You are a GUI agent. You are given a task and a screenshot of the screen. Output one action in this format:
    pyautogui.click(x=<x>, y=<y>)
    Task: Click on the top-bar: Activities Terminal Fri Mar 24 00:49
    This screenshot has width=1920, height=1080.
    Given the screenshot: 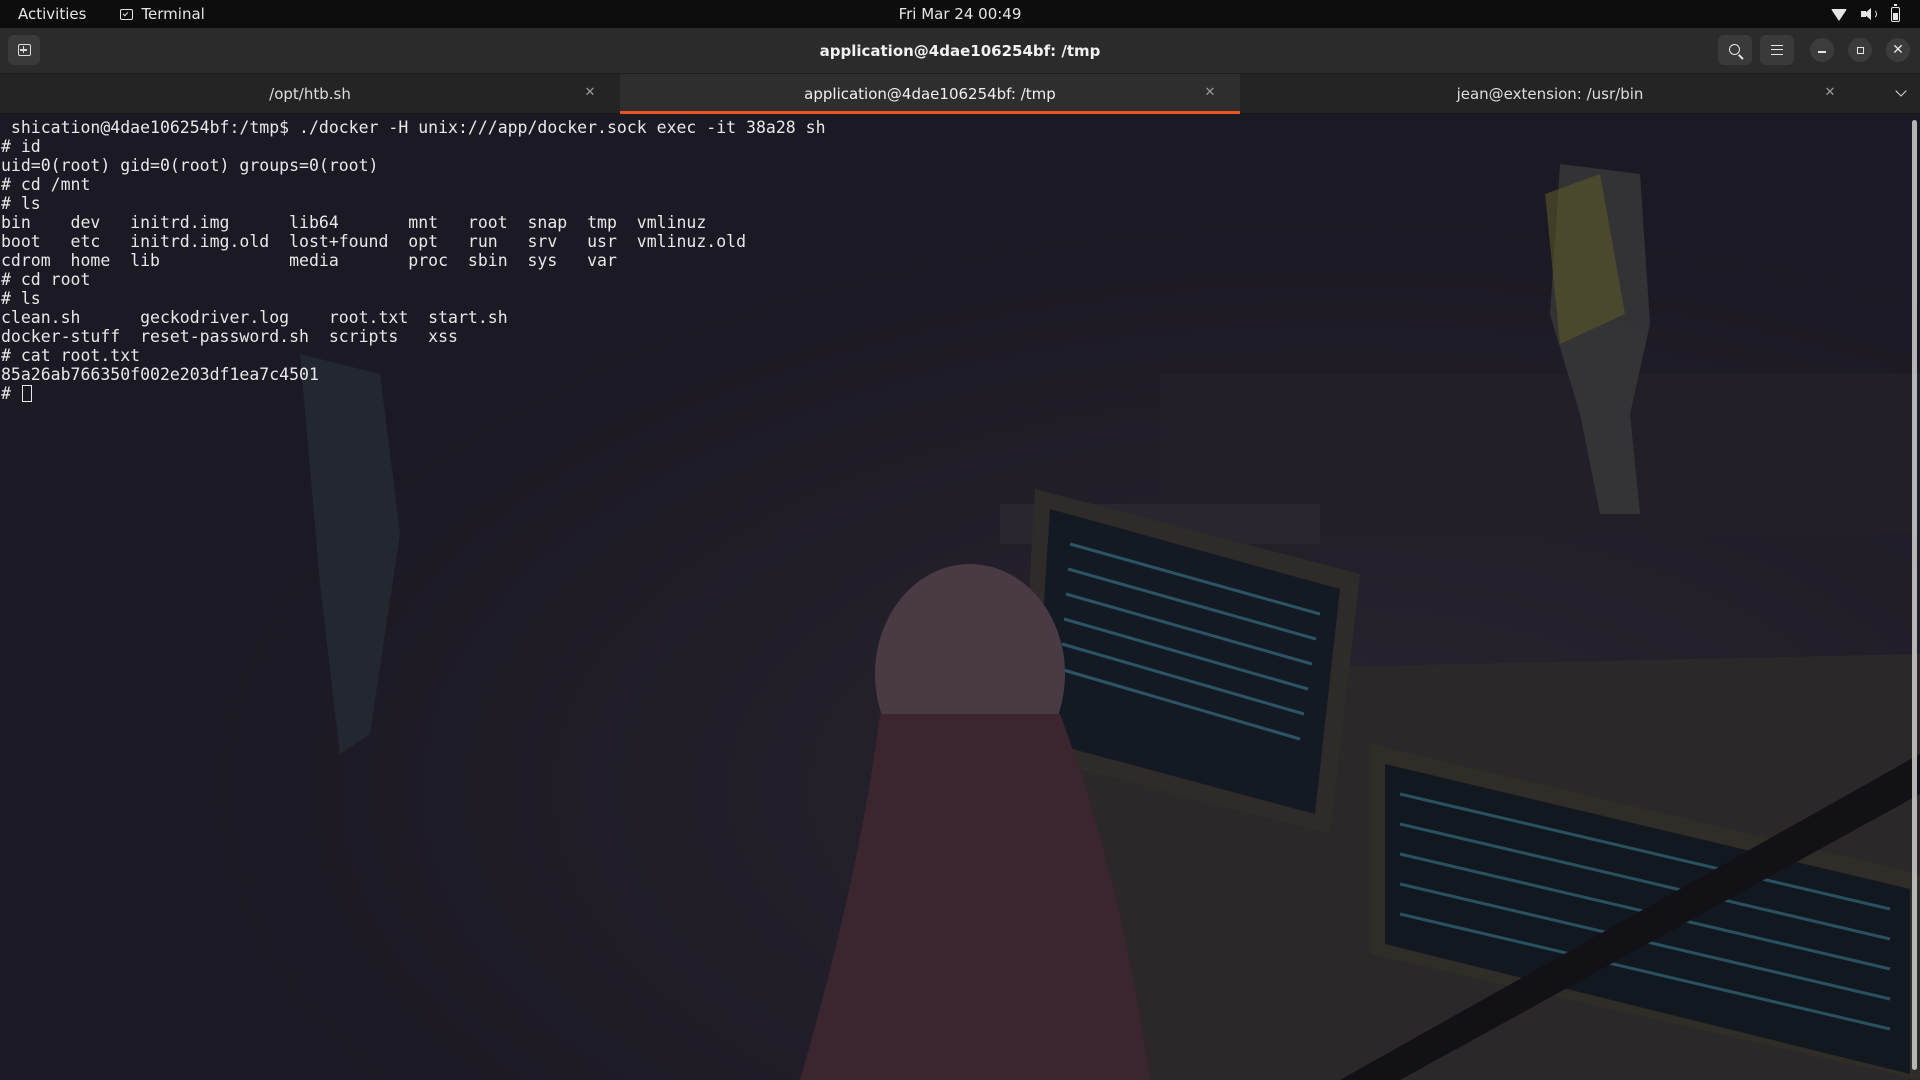 What is the action you would take?
    pyautogui.click(x=960, y=14)
    